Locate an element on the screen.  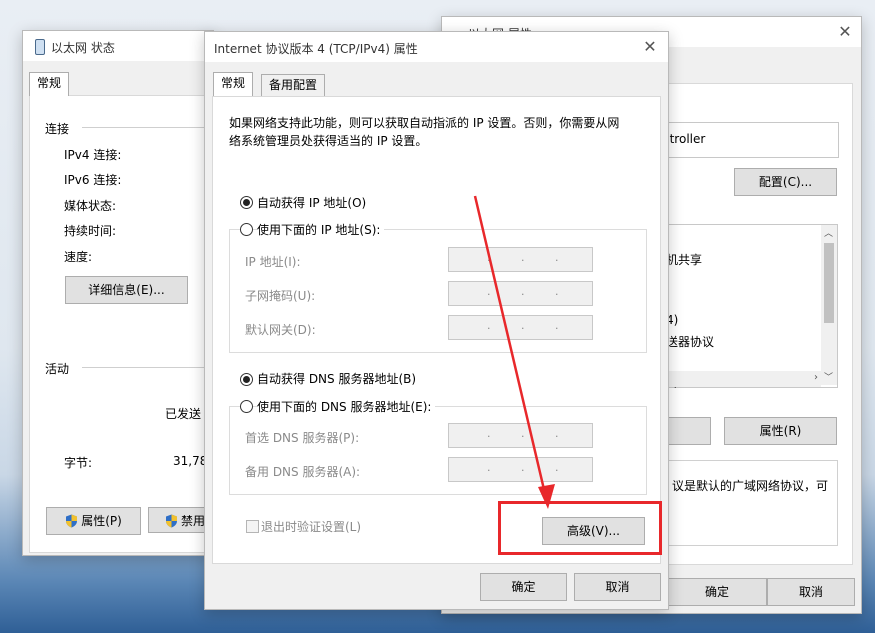
annotation-arrow is located at coordinates (514, 352).